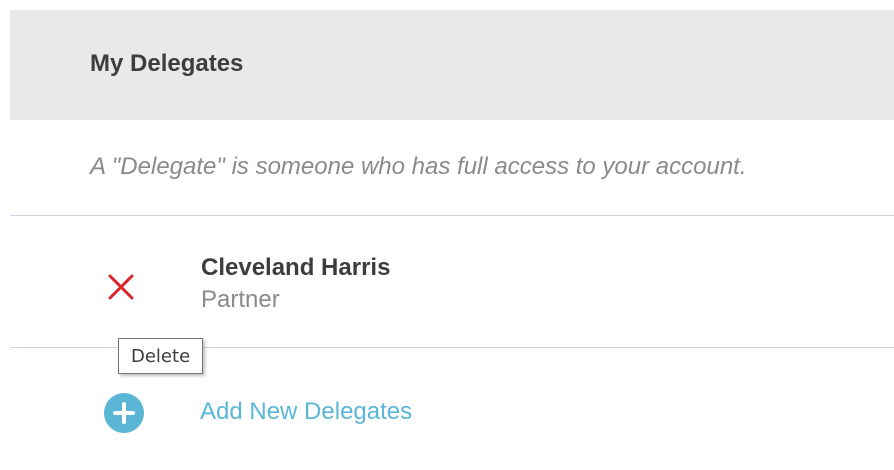 The height and width of the screenshot is (470, 894). Describe the element at coordinates (296, 267) in the screenshot. I see `delegate-name: Cleveland Harris` at that location.